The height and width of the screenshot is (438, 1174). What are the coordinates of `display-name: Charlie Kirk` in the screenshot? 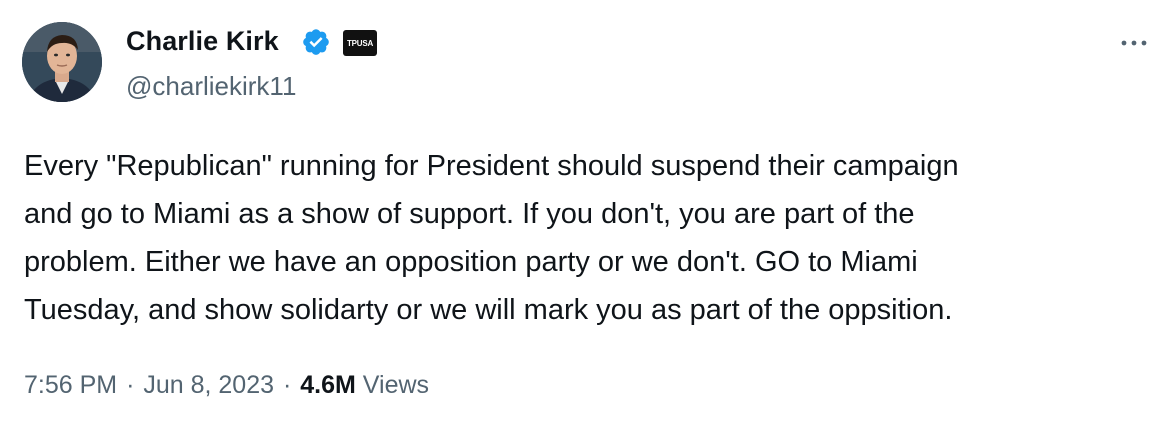 It's located at (202, 41).